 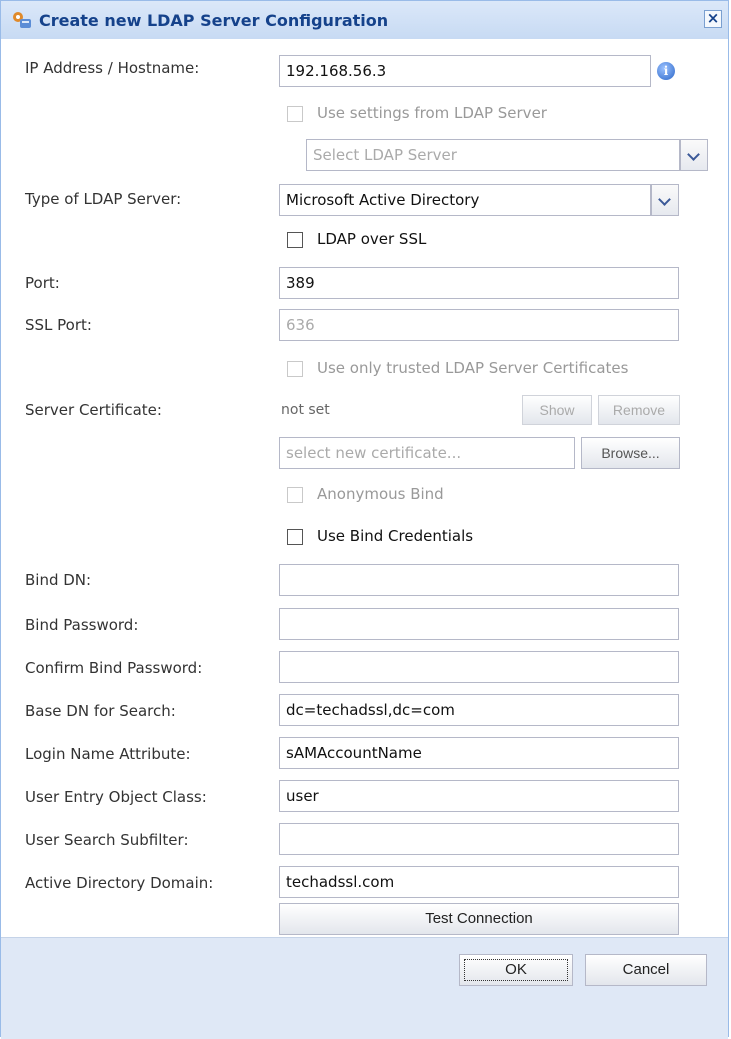 I want to click on dialog-titlebar: Create new LDAP Server Configuration ×, so click(x=364, y=20).